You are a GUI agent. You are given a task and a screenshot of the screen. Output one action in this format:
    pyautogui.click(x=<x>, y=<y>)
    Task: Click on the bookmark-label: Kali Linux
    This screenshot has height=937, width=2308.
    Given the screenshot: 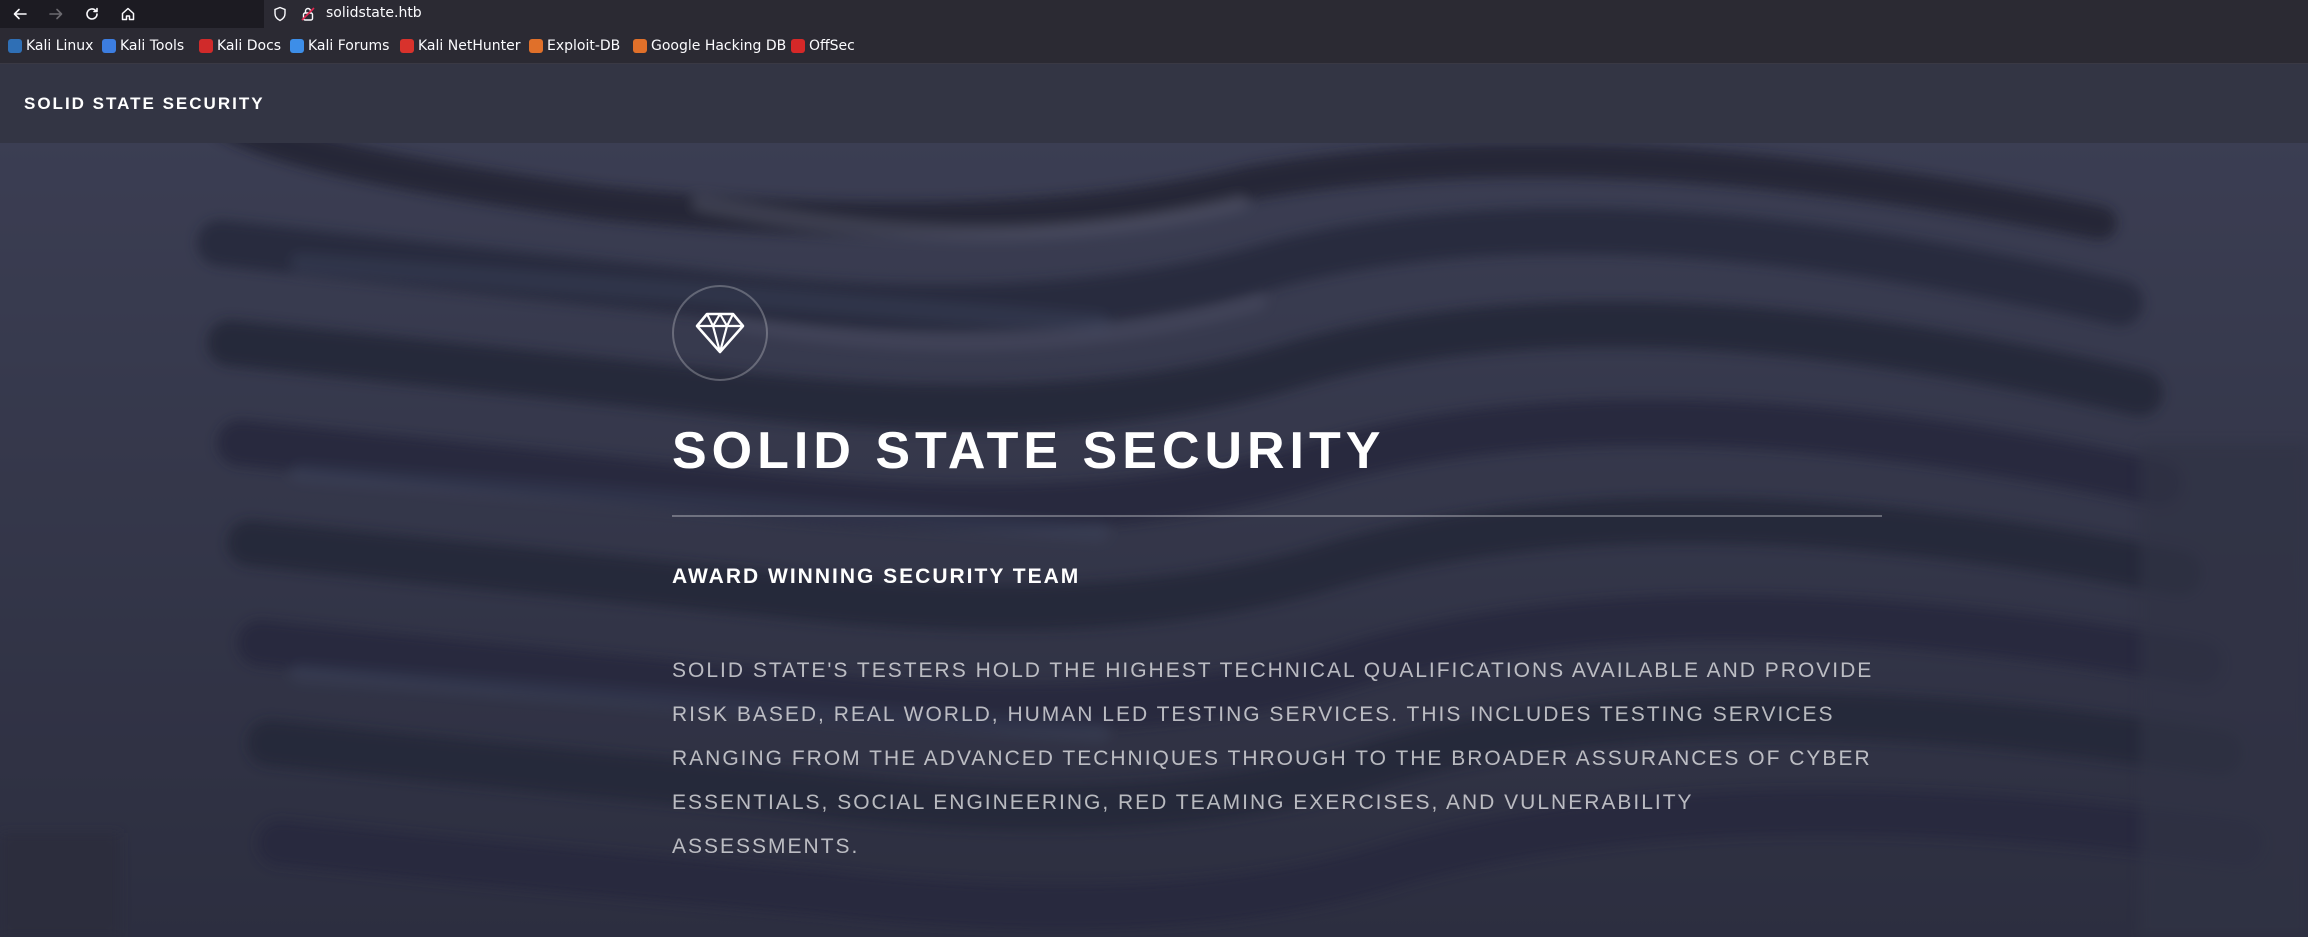 What is the action you would take?
    pyautogui.click(x=60, y=46)
    